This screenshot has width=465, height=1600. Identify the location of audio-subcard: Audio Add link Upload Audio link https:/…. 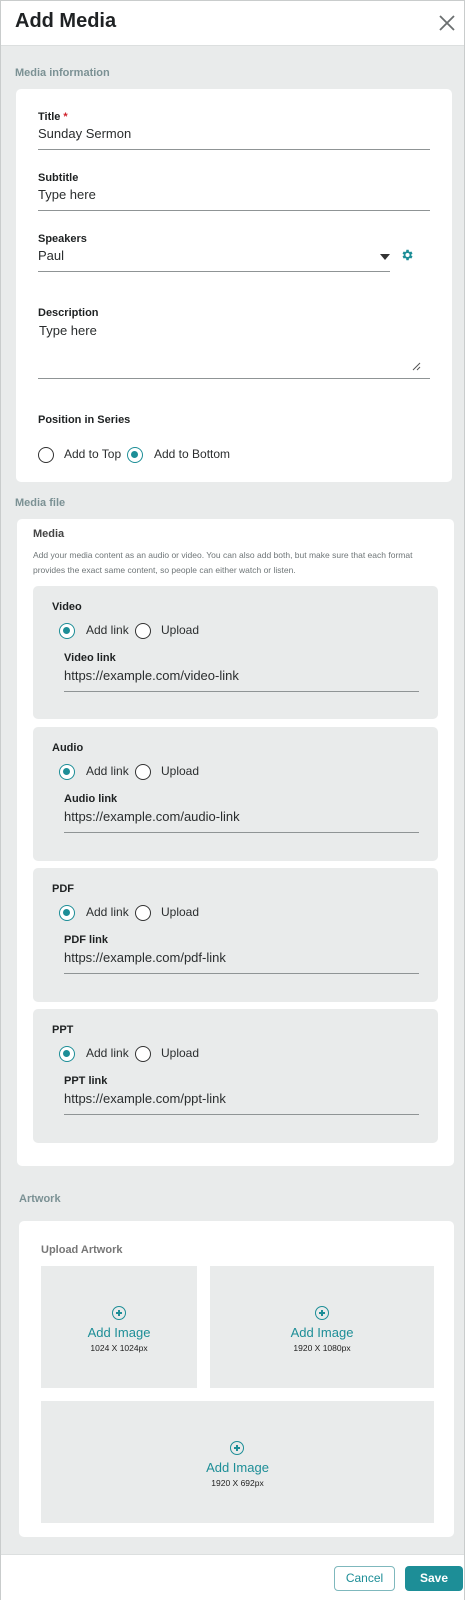
(235, 794).